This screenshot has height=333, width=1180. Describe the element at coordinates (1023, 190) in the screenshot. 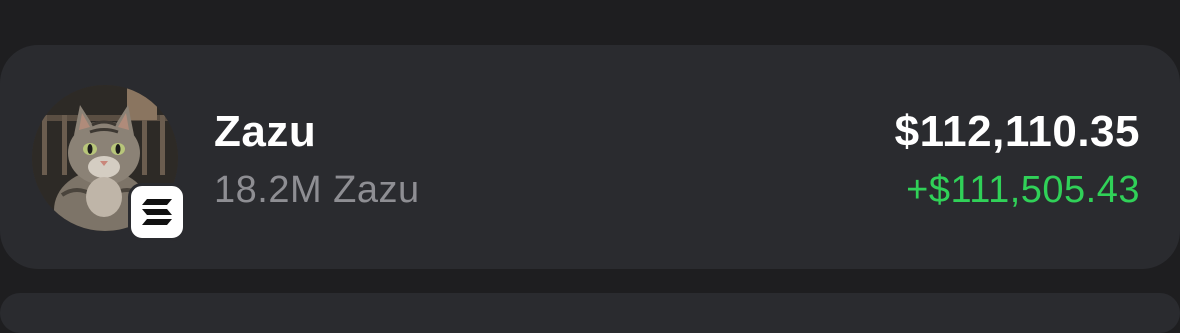

I see `usd-change: +$111,505.43` at that location.